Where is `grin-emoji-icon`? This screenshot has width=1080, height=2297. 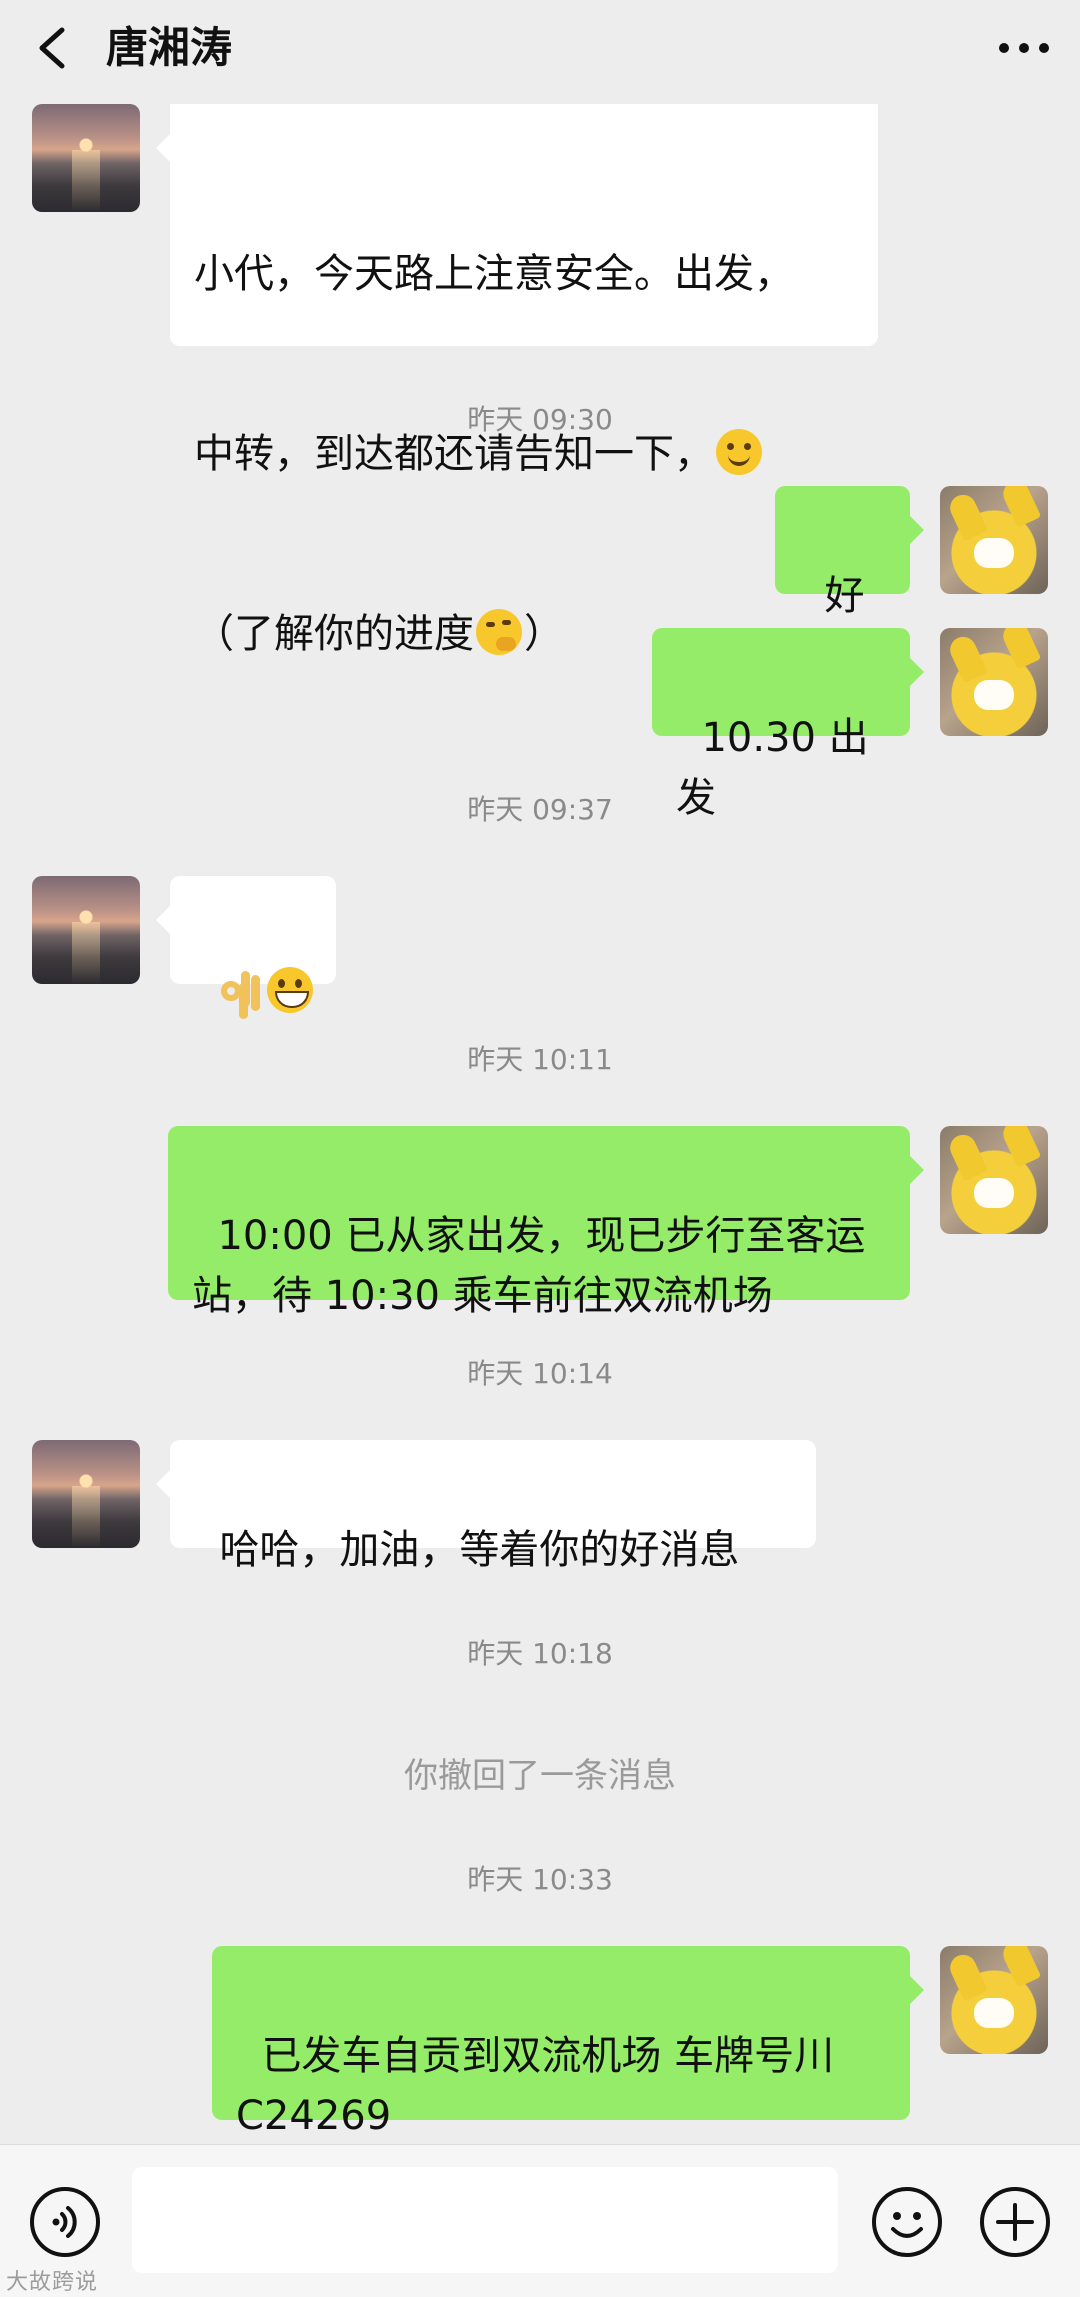 grin-emoji-icon is located at coordinates (290, 990).